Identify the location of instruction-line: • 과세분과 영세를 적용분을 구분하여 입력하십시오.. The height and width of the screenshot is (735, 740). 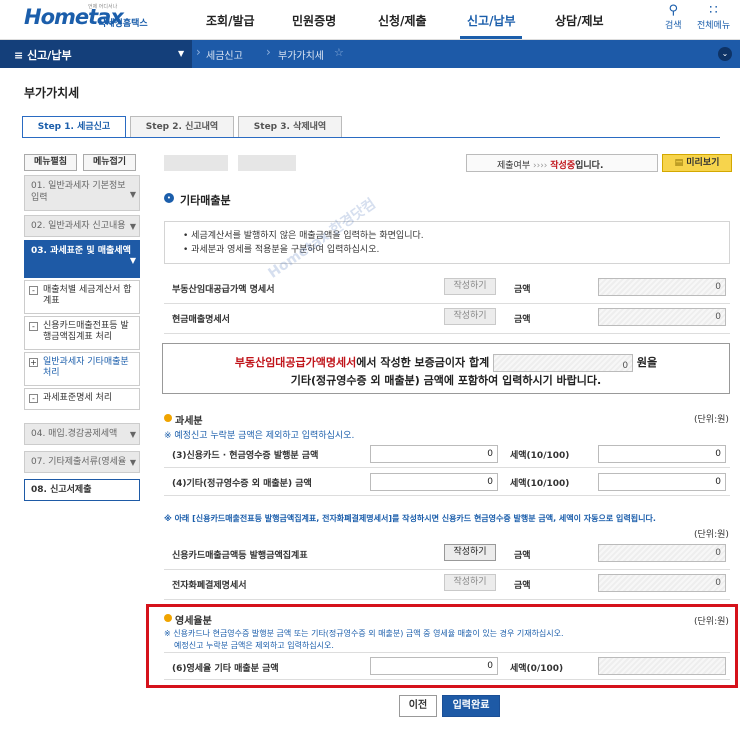
(281, 250).